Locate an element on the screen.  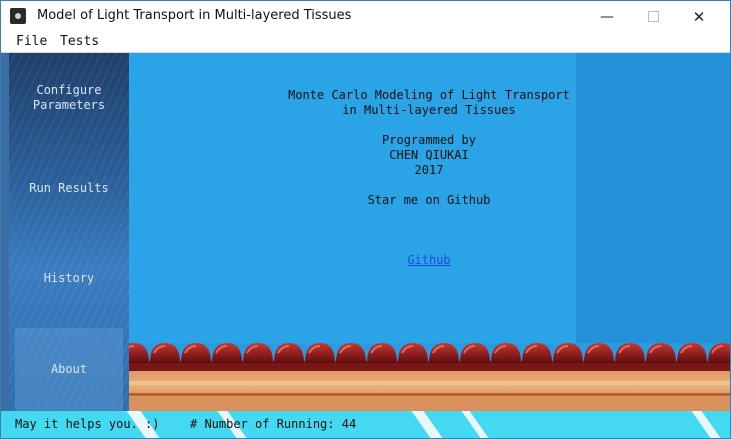
app-icon is located at coordinates (18, 16).